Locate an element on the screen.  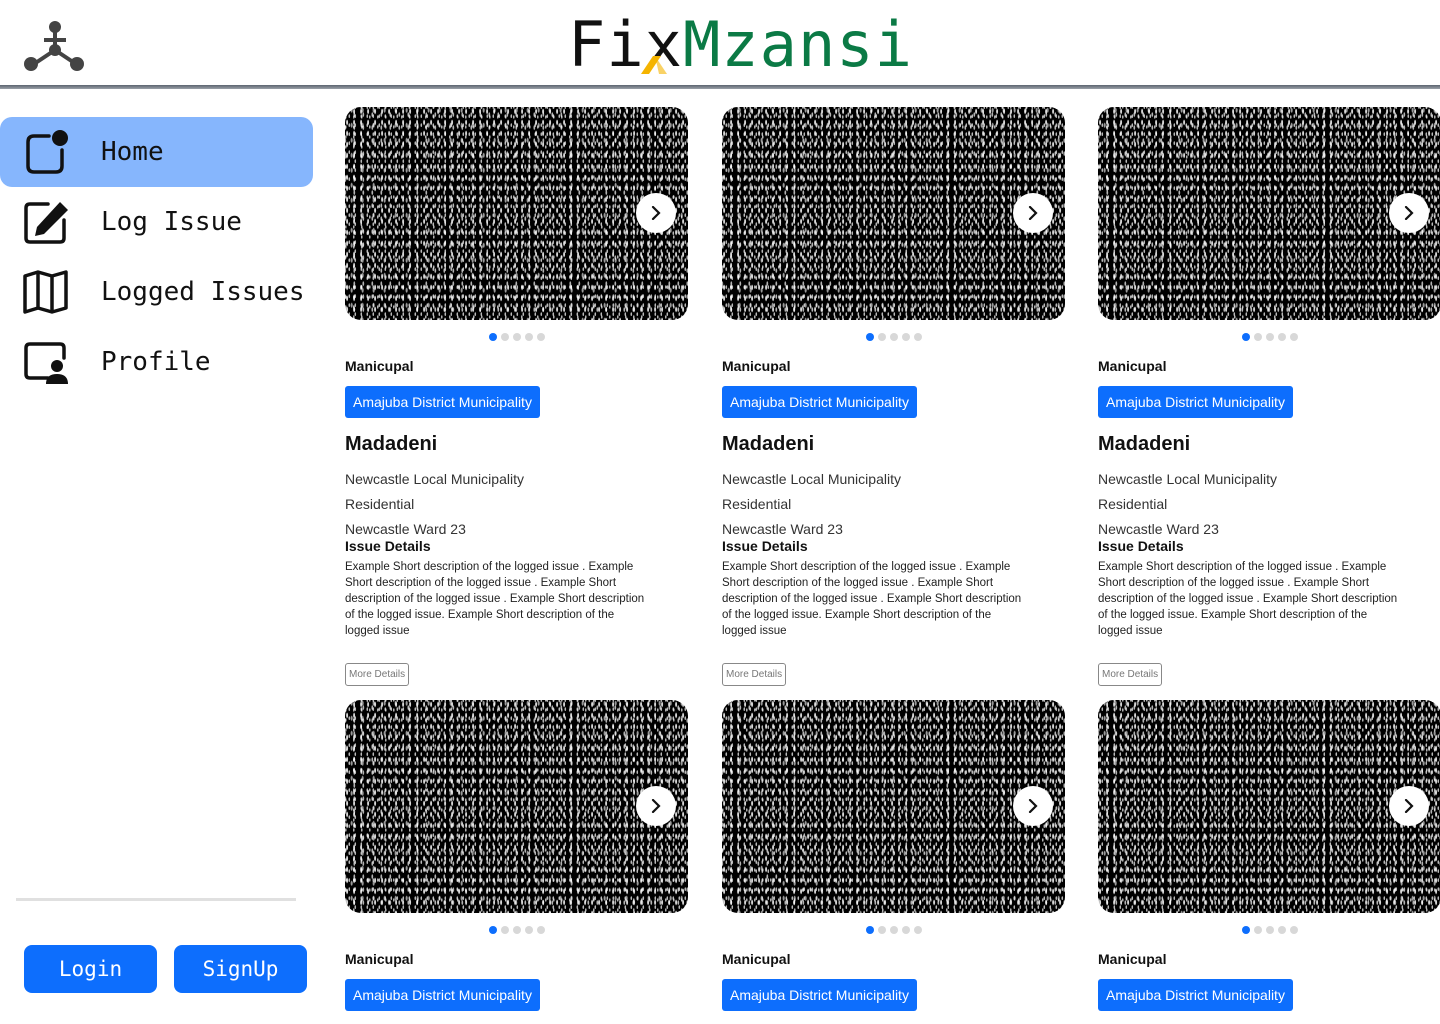
brand-fix-text: Fi is located at coordinates (606, 44).